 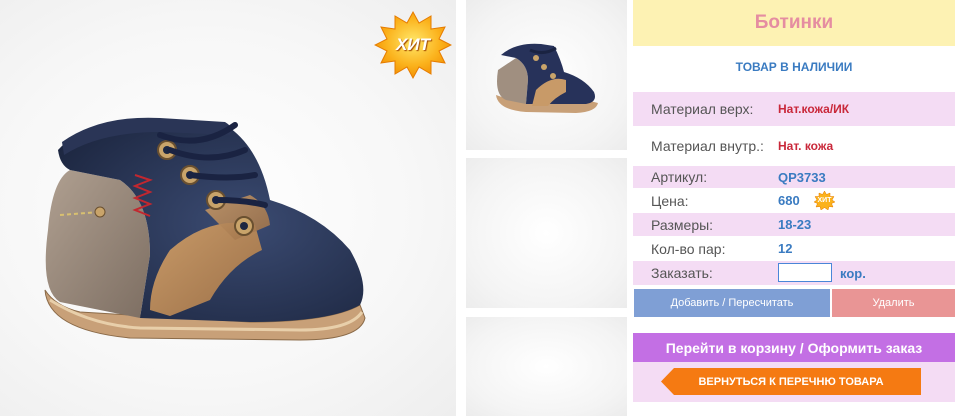 I want to click on spec-value: Нат.кожа/ИК, so click(x=814, y=109).